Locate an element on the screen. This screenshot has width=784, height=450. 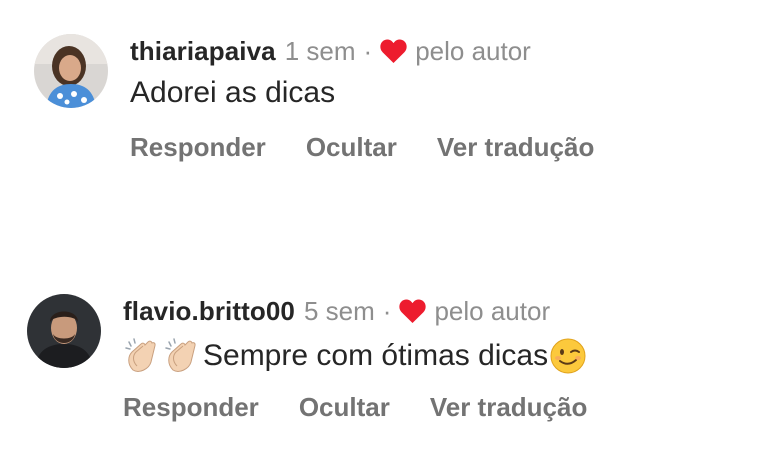
timestamp: 1 sem is located at coordinates (320, 51).